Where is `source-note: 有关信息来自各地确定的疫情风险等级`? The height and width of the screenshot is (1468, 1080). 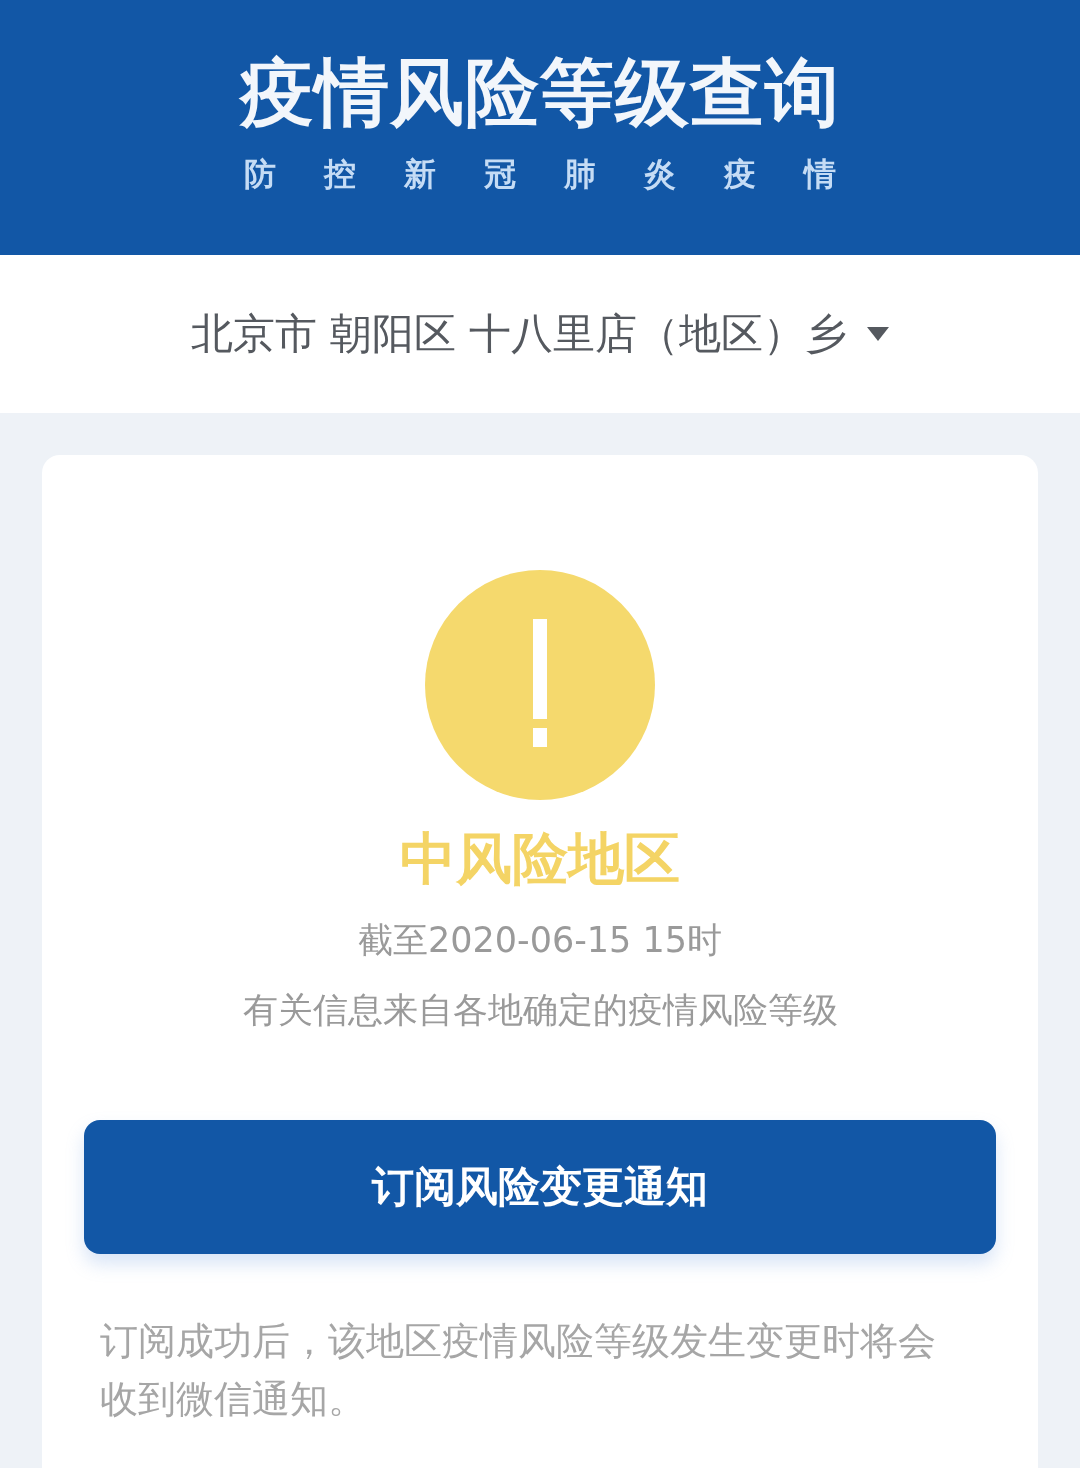 source-note: 有关信息来自各地确定的疫情风险等级 is located at coordinates (540, 1010).